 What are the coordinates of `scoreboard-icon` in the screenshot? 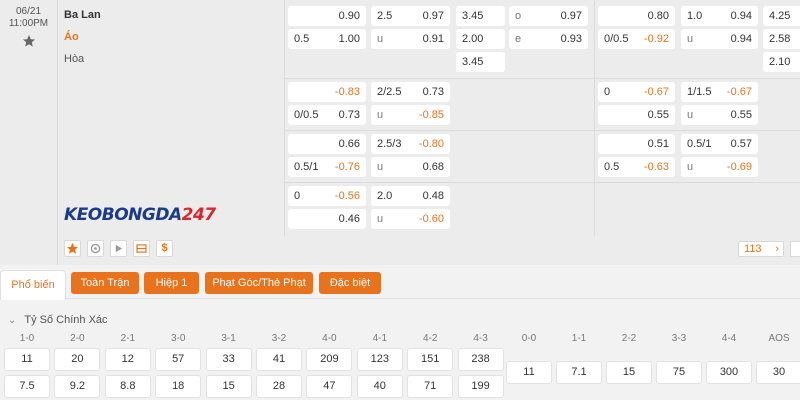 It's located at (141, 248).